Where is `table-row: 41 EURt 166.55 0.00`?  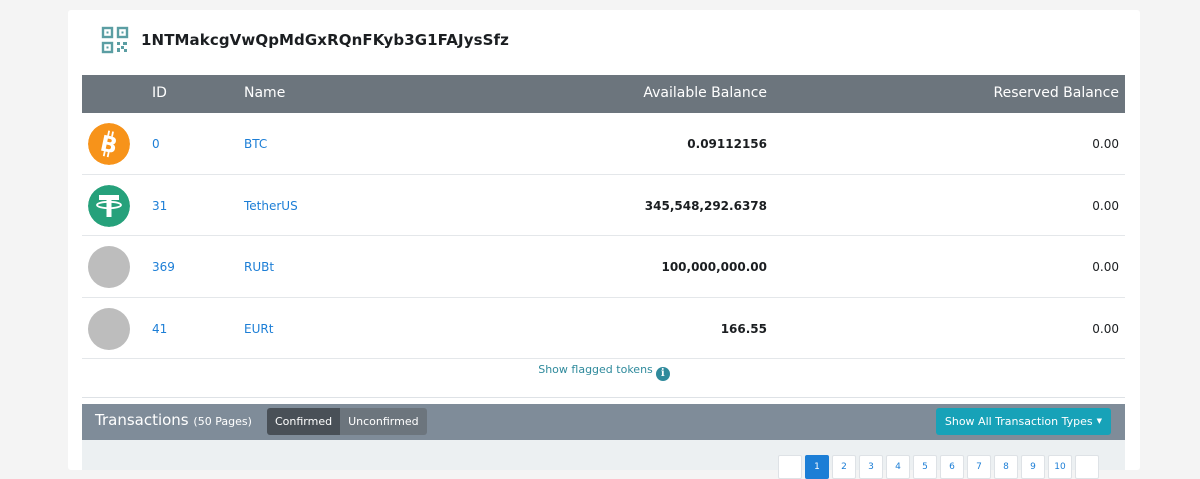 table-row: 41 EURt 166.55 0.00 is located at coordinates (603, 328).